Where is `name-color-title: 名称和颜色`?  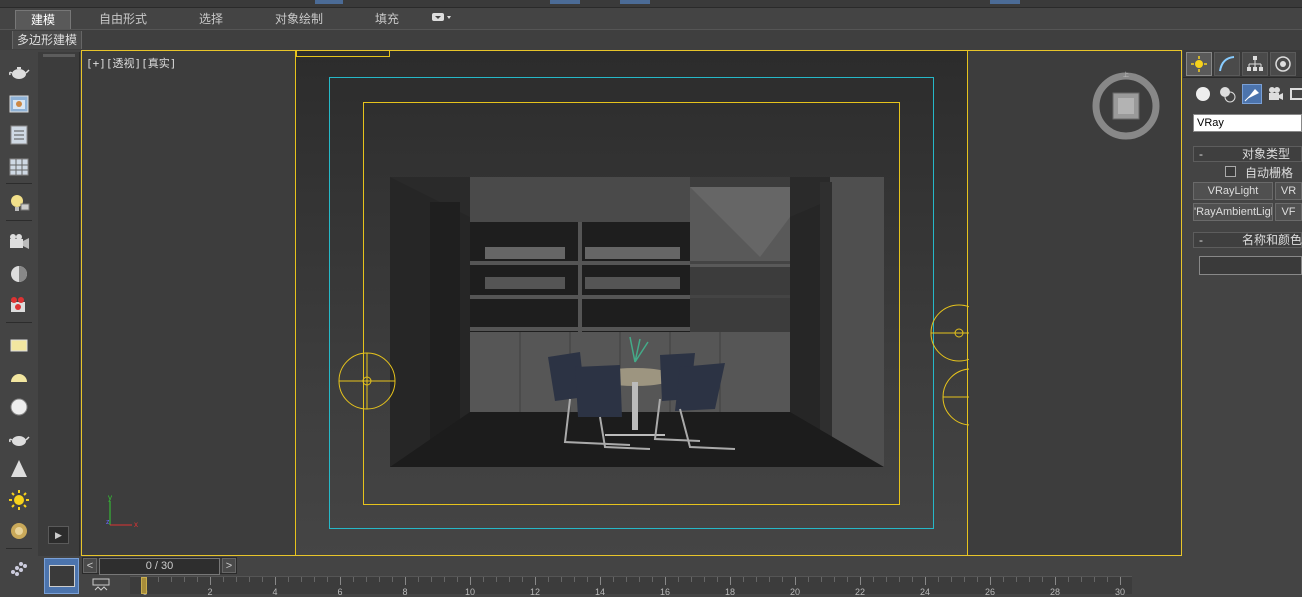
name-color-title: 名称和颜色 is located at coordinates (1272, 240).